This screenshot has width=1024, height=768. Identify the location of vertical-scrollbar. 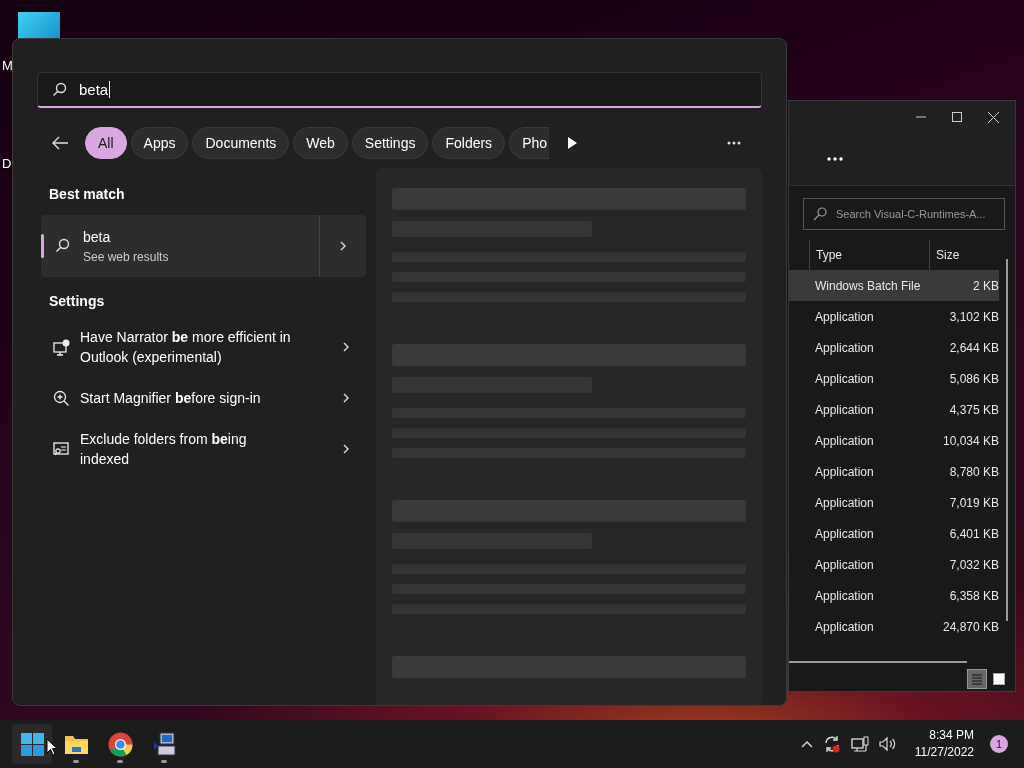
(1007, 440).